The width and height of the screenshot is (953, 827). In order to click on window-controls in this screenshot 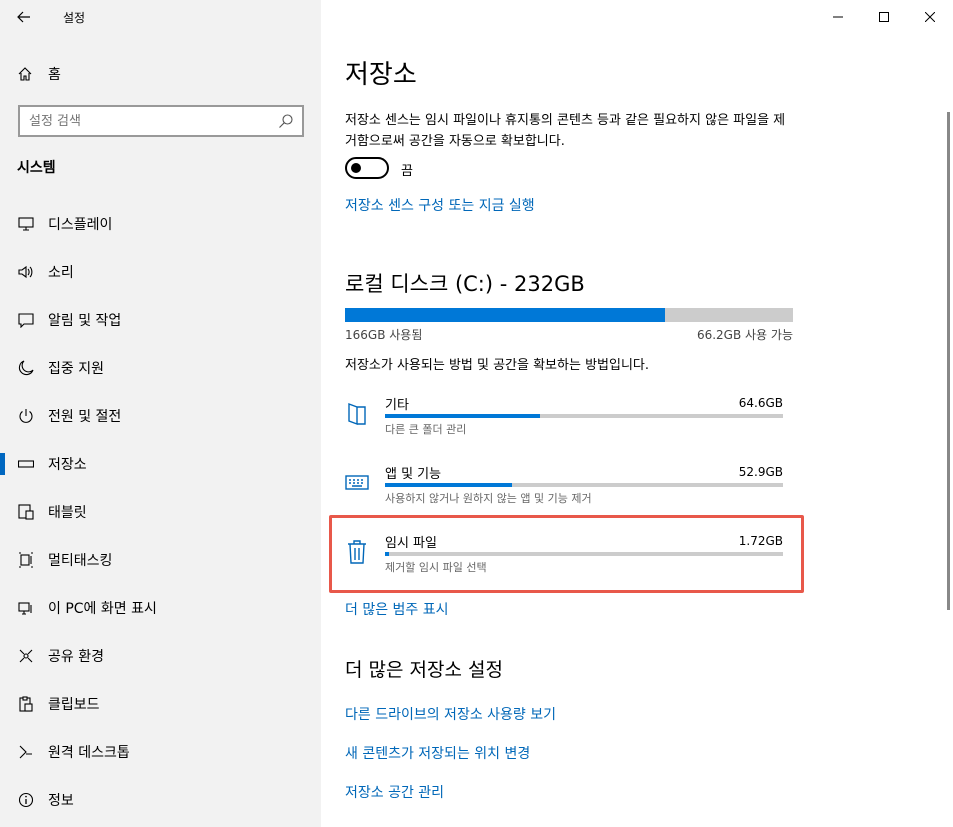, I will do `click(884, 17)`.